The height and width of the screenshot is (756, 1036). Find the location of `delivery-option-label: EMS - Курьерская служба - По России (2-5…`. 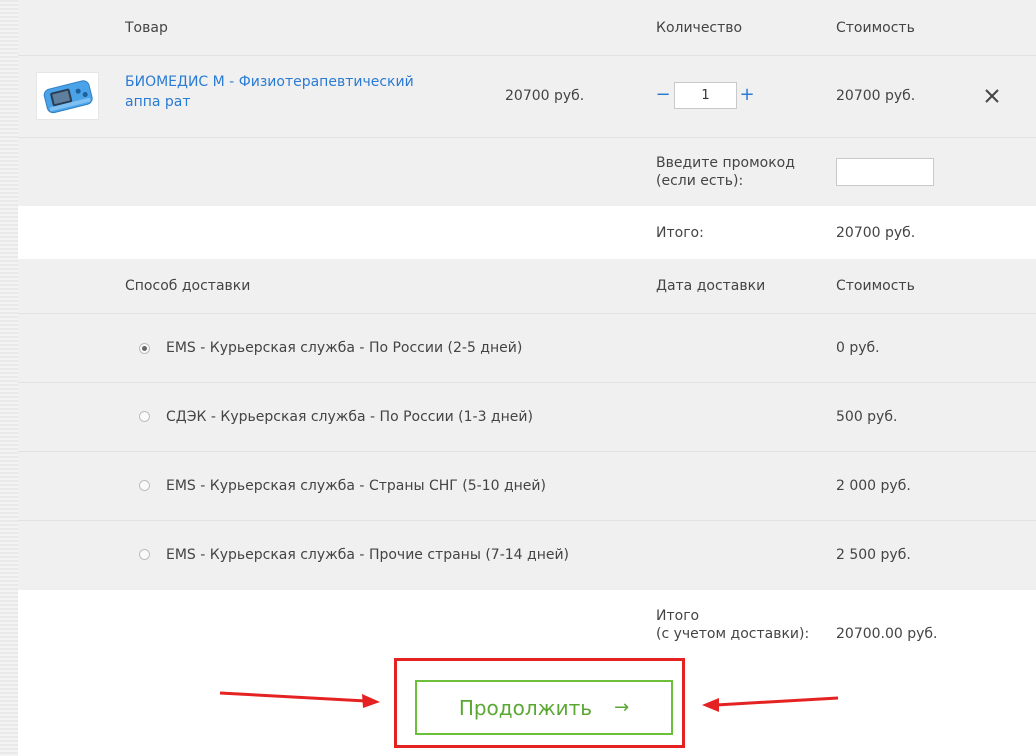

delivery-option-label: EMS - Курьерская служба - По России (2-5… is located at coordinates (344, 348).